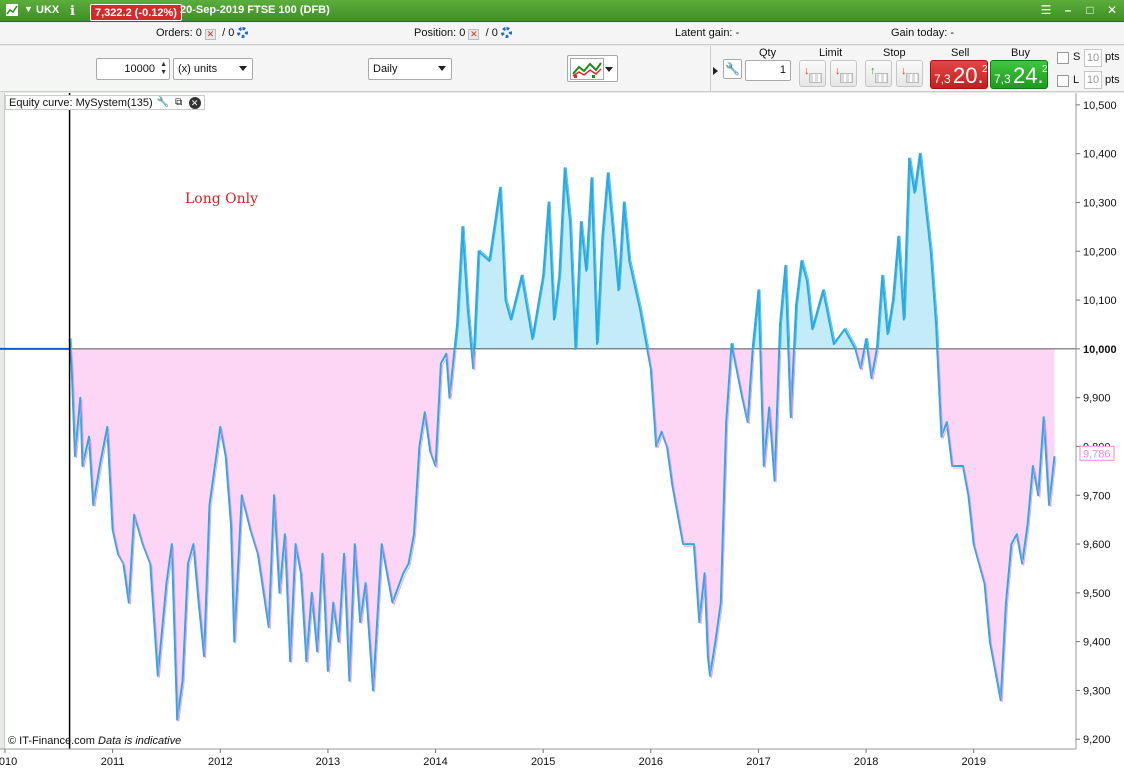  I want to click on orders-settings-icon, so click(243, 32).